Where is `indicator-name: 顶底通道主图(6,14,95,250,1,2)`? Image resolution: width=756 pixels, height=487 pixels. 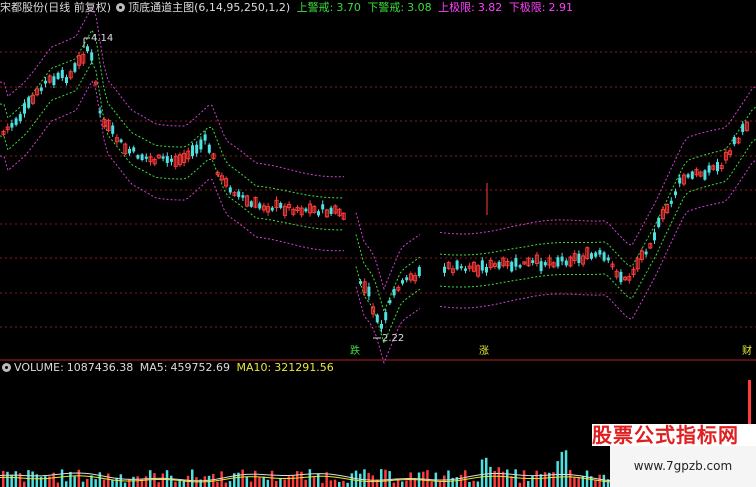
indicator-name: 顶底通道主图(6,14,95,250,1,2) is located at coordinates (209, 7).